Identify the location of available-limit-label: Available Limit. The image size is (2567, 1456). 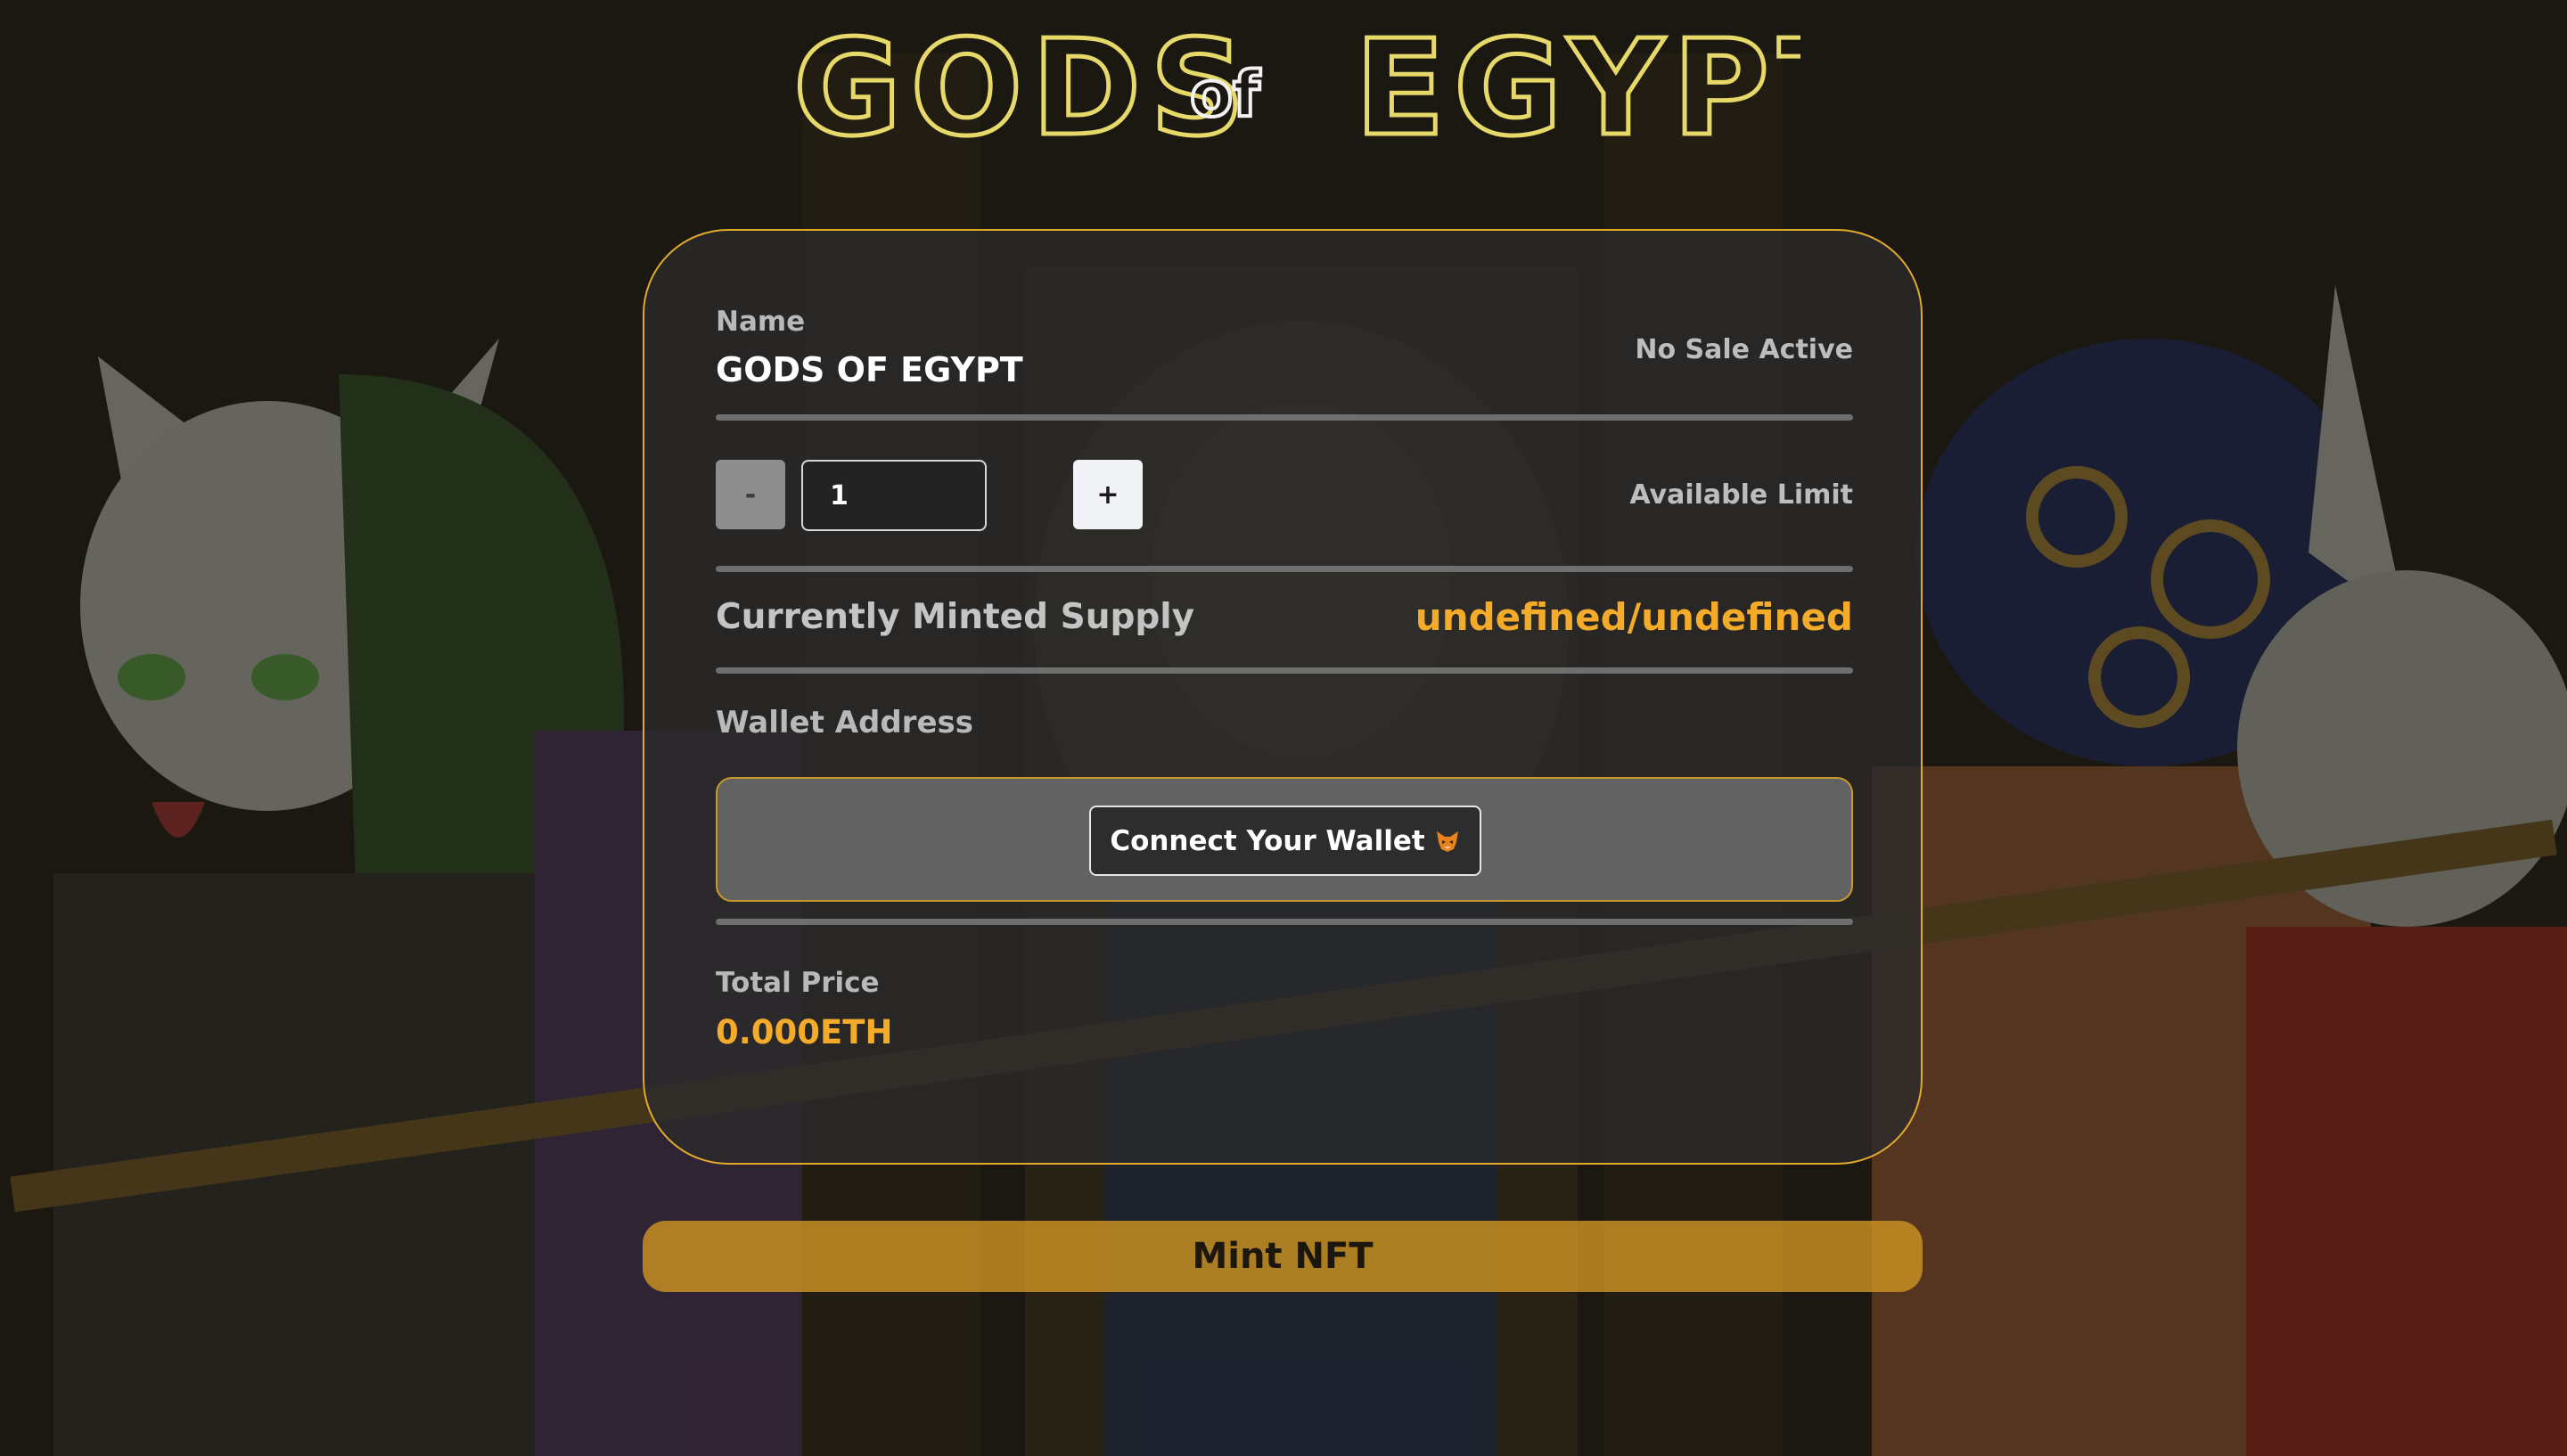
(1741, 495).